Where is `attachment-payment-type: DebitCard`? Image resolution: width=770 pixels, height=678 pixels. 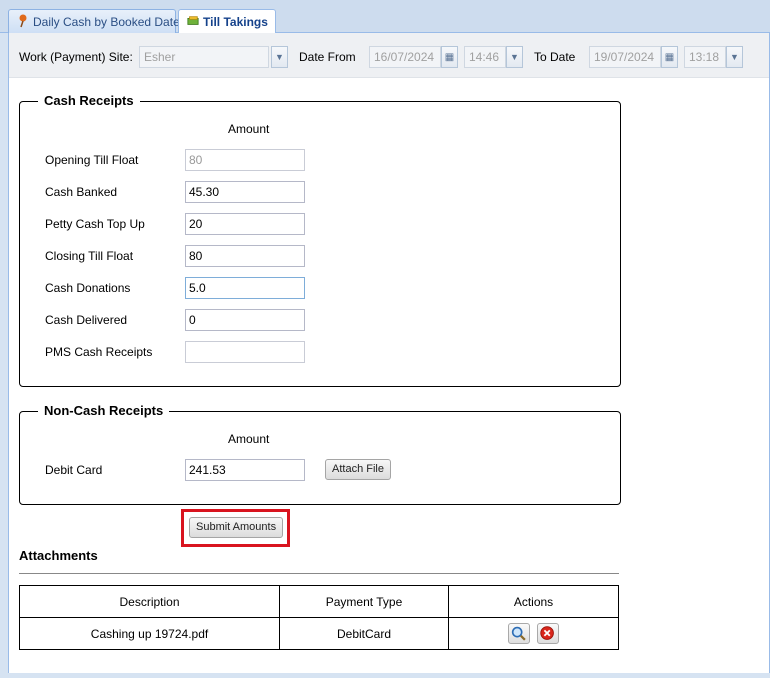 attachment-payment-type: DebitCard is located at coordinates (364, 633).